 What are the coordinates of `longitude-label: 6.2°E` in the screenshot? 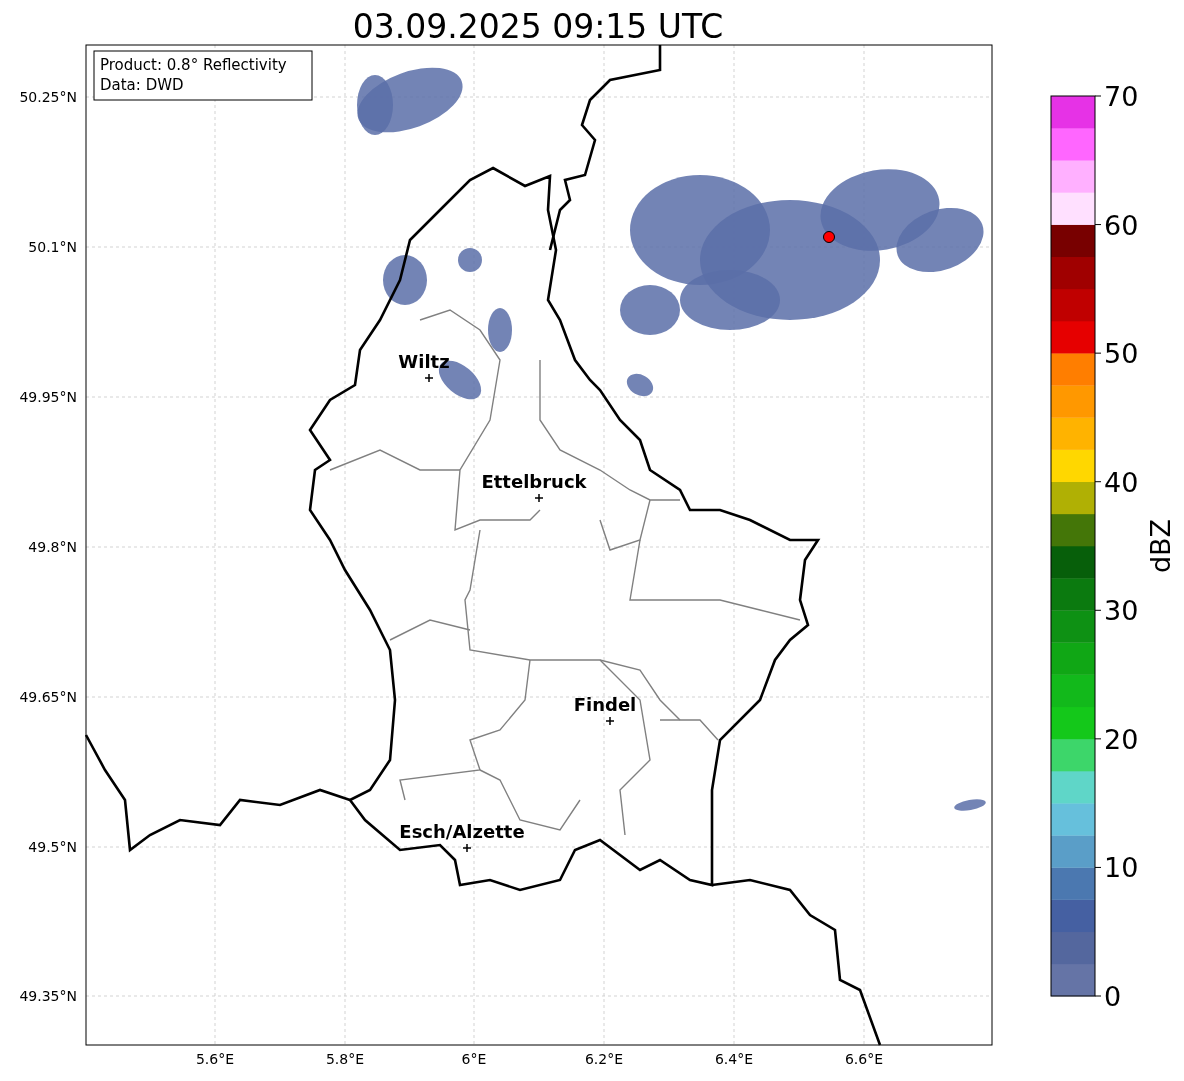 It's located at (604, 1059).